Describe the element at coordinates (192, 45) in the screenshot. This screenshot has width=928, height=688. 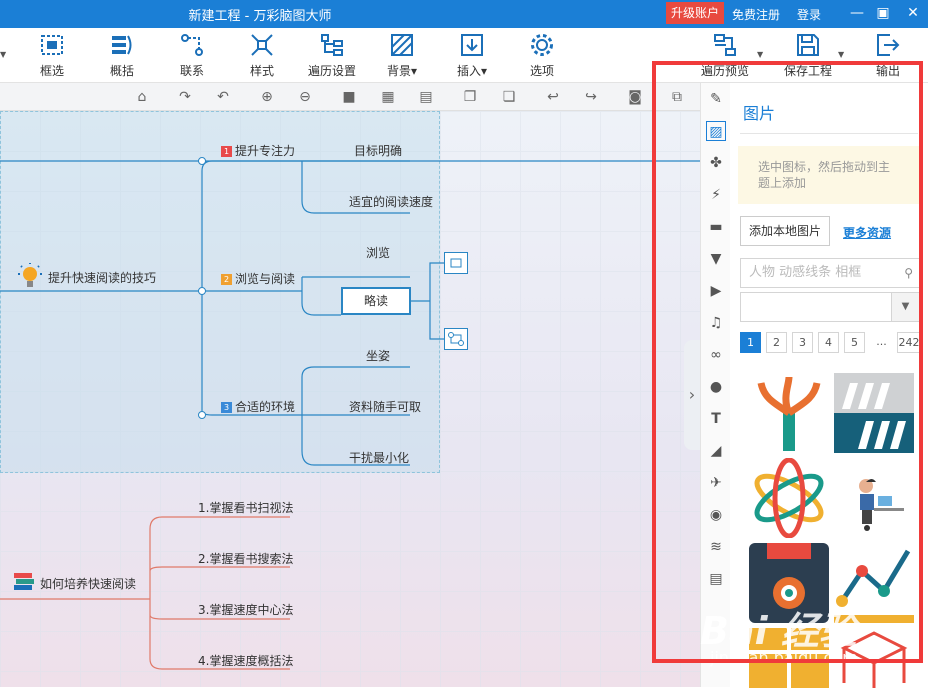
I see `relation-icon` at that location.